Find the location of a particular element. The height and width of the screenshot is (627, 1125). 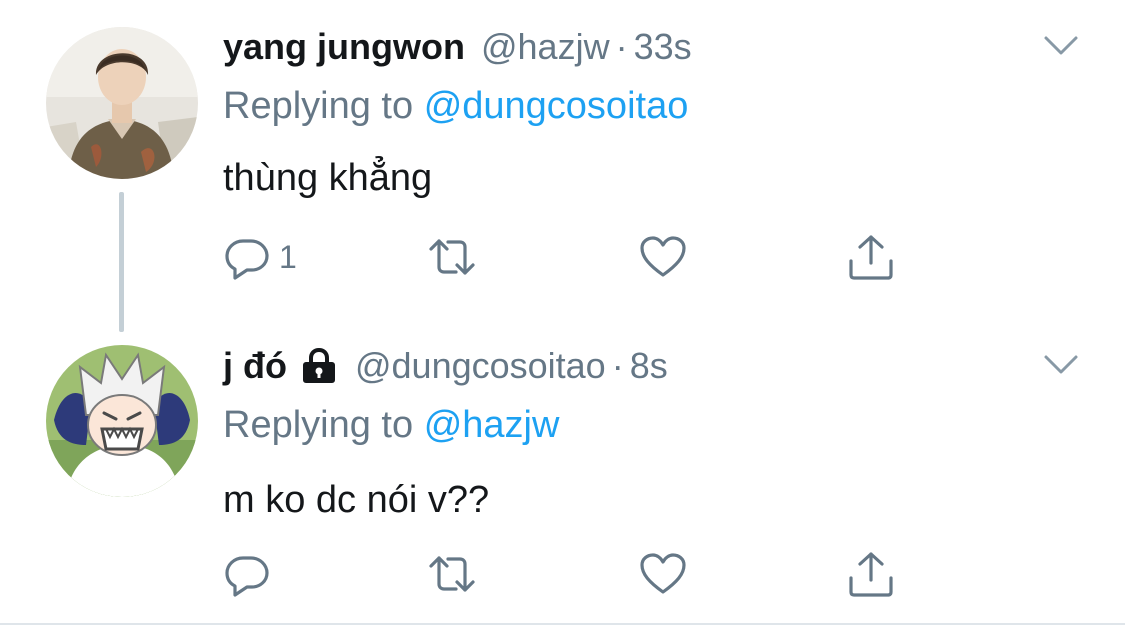

timestamp: 8s is located at coordinates (649, 366).